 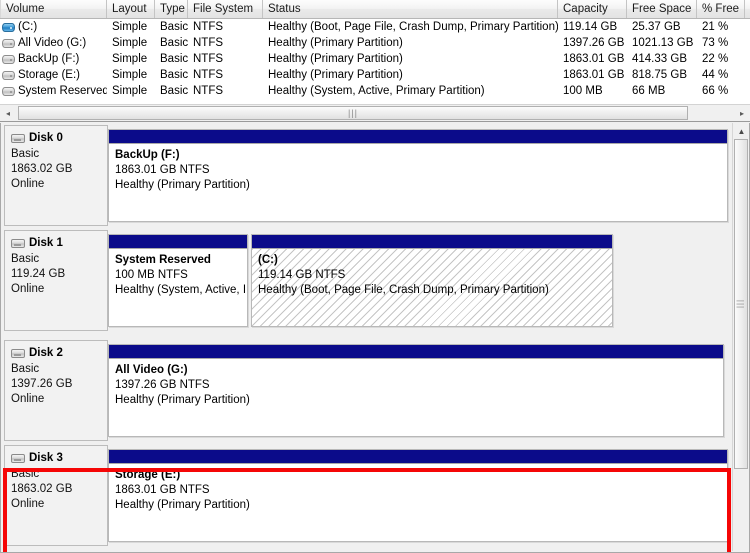 I want to click on volume-cell-free-space: 1021.13 GB, so click(x=663, y=43).